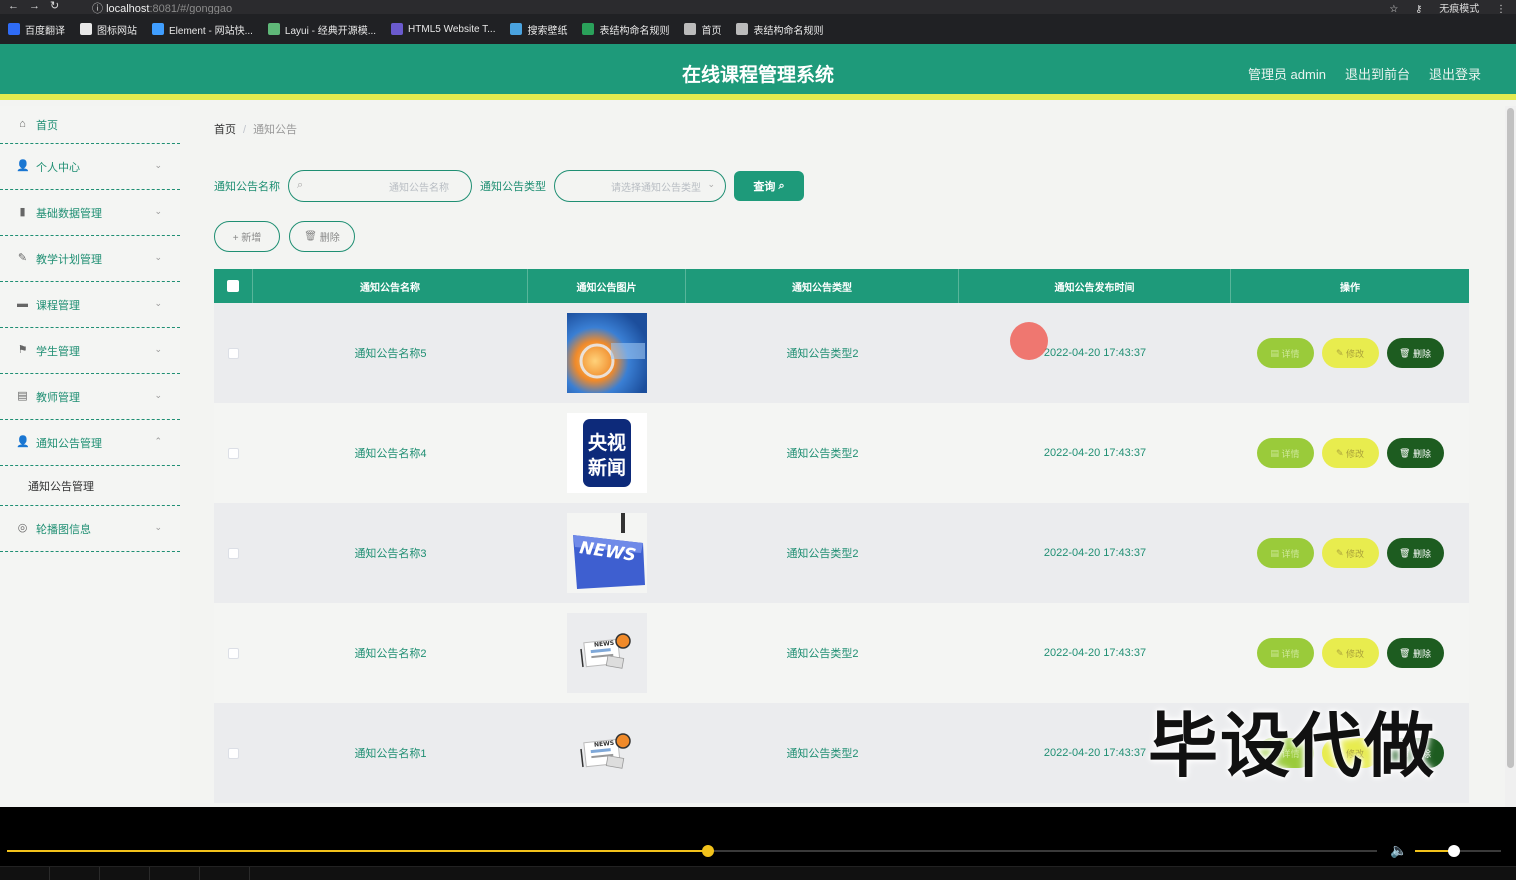 This screenshot has width=1516, height=880. I want to click on notice-thumbnail: 央视 新闻, so click(607, 453).